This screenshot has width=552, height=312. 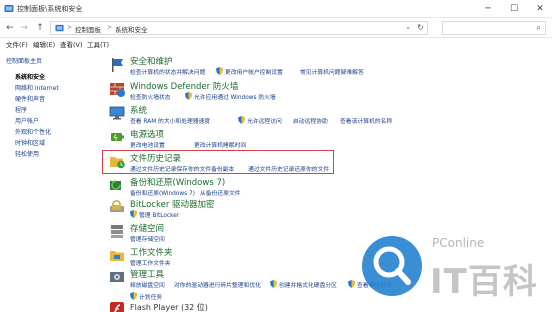 I want to click on navigation-bar: ← → ↑ > 控制面板 > 系统和安全 ⌄ ↻ ⌕, so click(x=276, y=28).